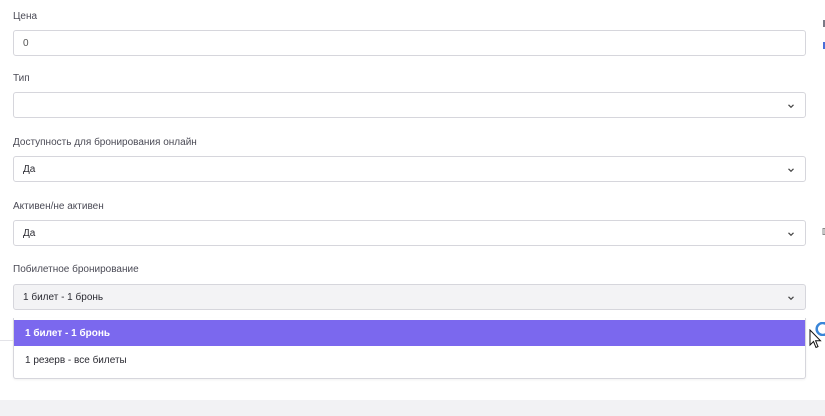 Image resolution: width=825 pixels, height=416 pixels. I want to click on ticket-booking-dropdown: 1 билет - 1 бронь 1 резерв - все билеты, so click(409, 348).